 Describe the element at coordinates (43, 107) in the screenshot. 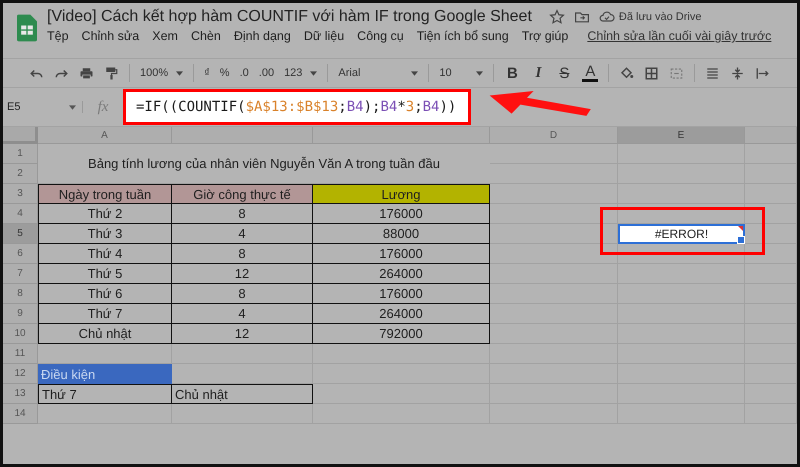

I see `name-box: E5` at that location.